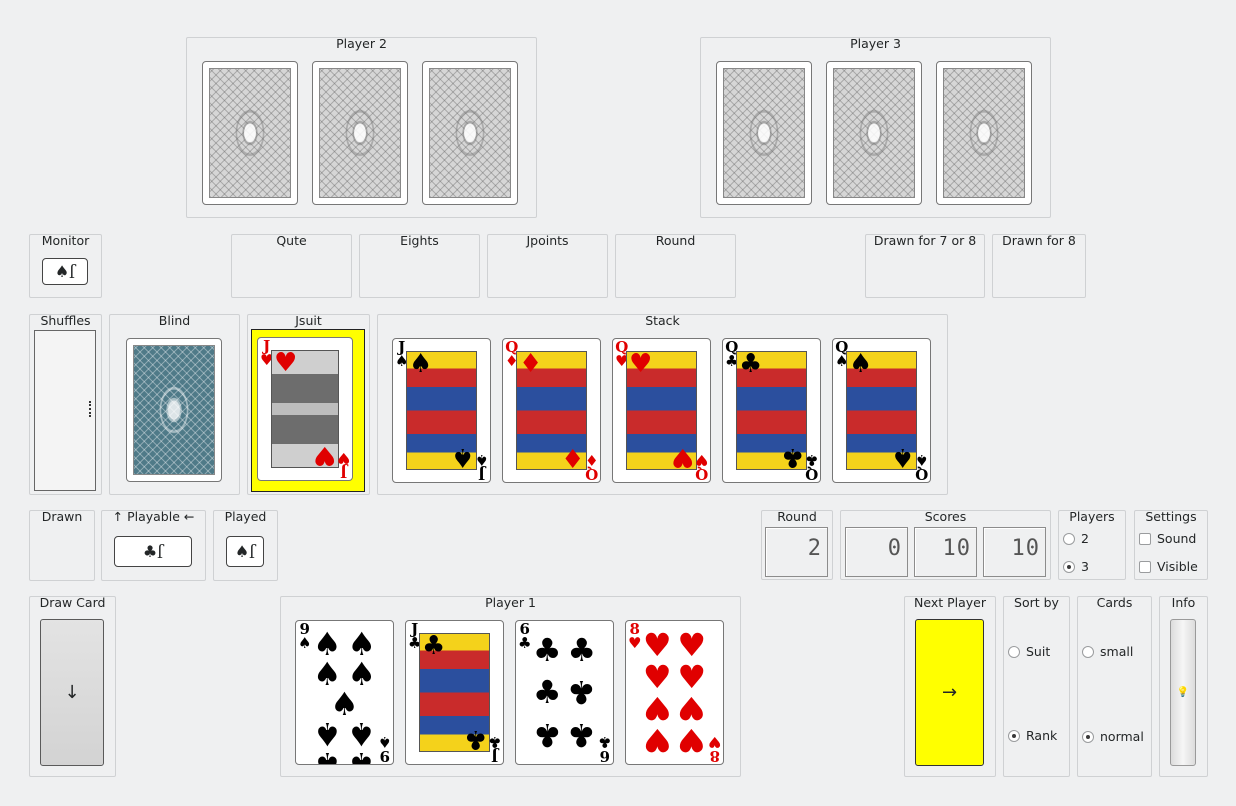 This screenshot has width=1236, height=806. Describe the element at coordinates (1014, 552) in the screenshot. I see `score-display-3: 10` at that location.